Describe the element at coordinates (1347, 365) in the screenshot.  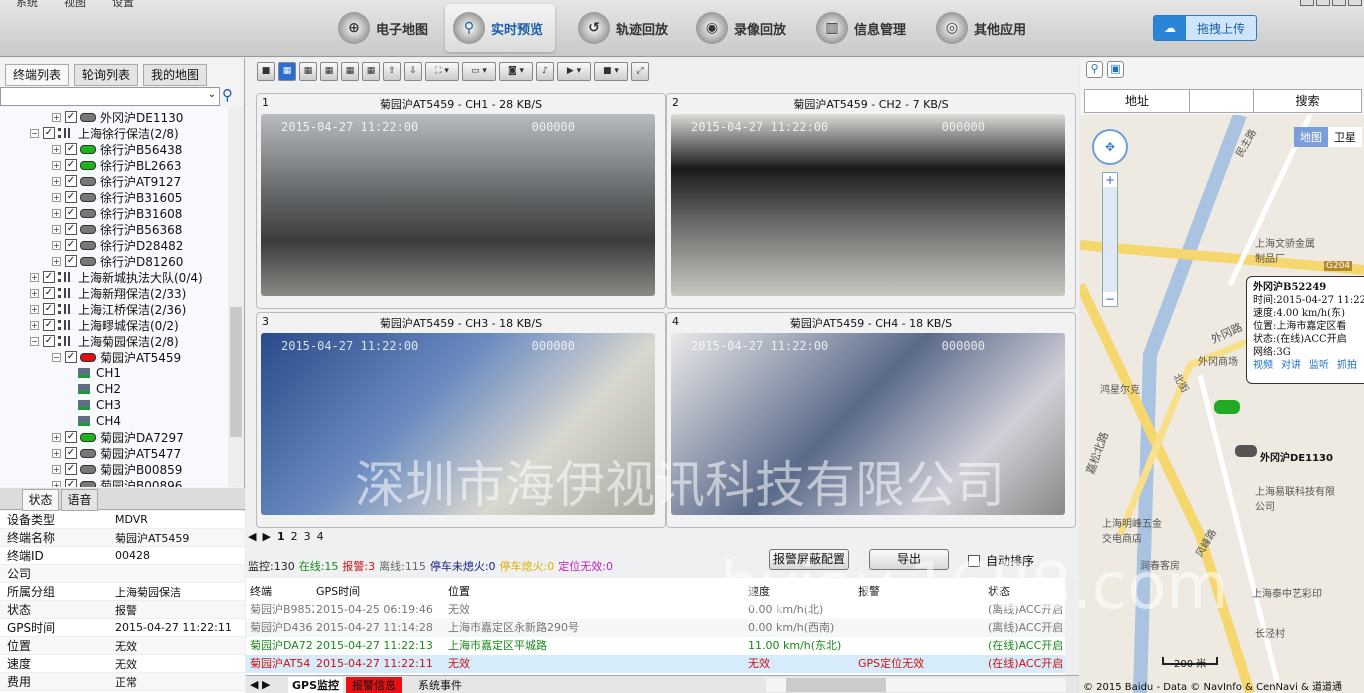
I see `popup-link-snapshot: 抓拍` at that location.